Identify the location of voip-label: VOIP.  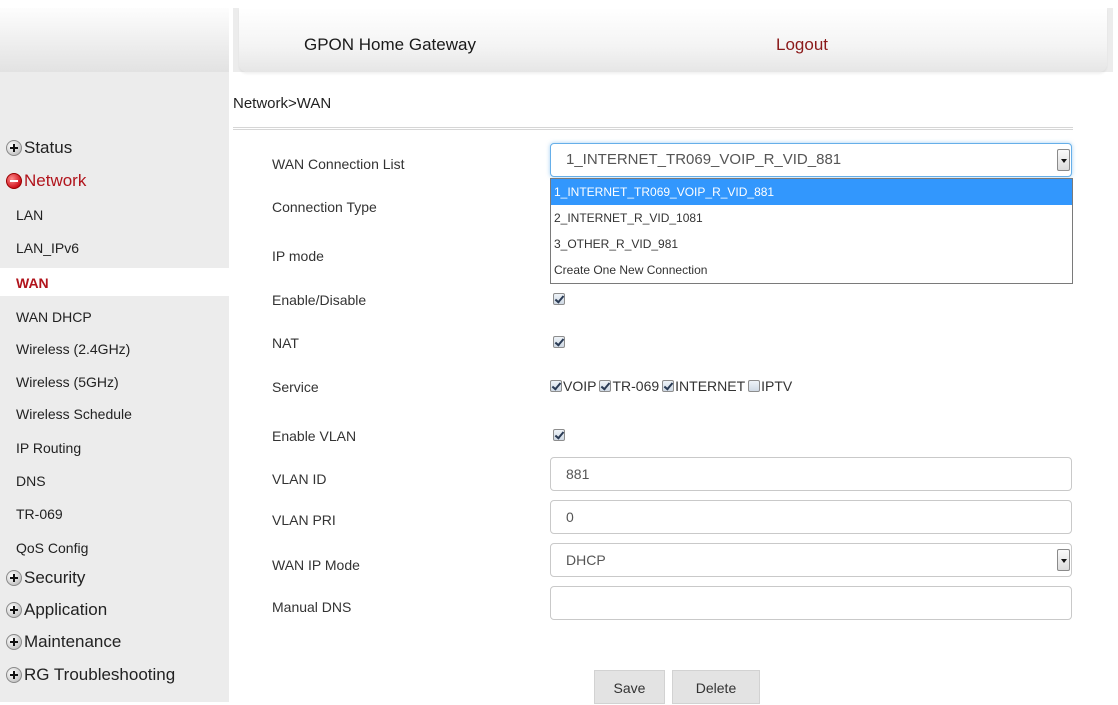
(580, 386).